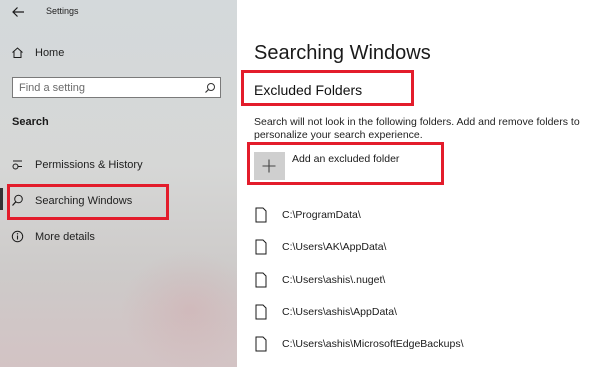  What do you see at coordinates (420, 216) in the screenshot?
I see `list-item: C:\ProgramData\` at bounding box center [420, 216].